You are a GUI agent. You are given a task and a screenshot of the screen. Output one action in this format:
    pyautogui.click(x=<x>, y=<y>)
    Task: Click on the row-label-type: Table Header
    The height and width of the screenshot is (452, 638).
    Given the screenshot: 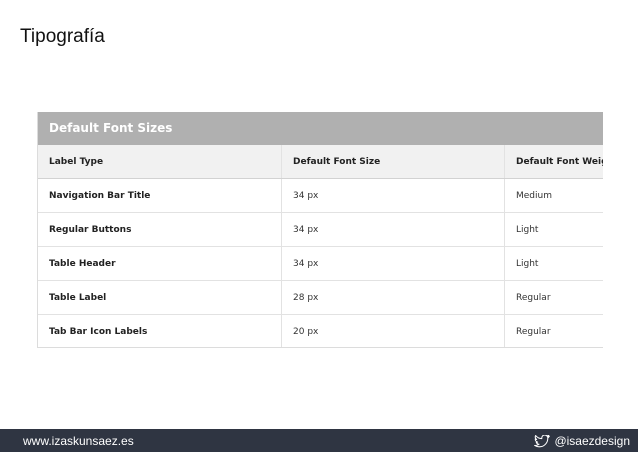 What is the action you would take?
    pyautogui.click(x=160, y=263)
    